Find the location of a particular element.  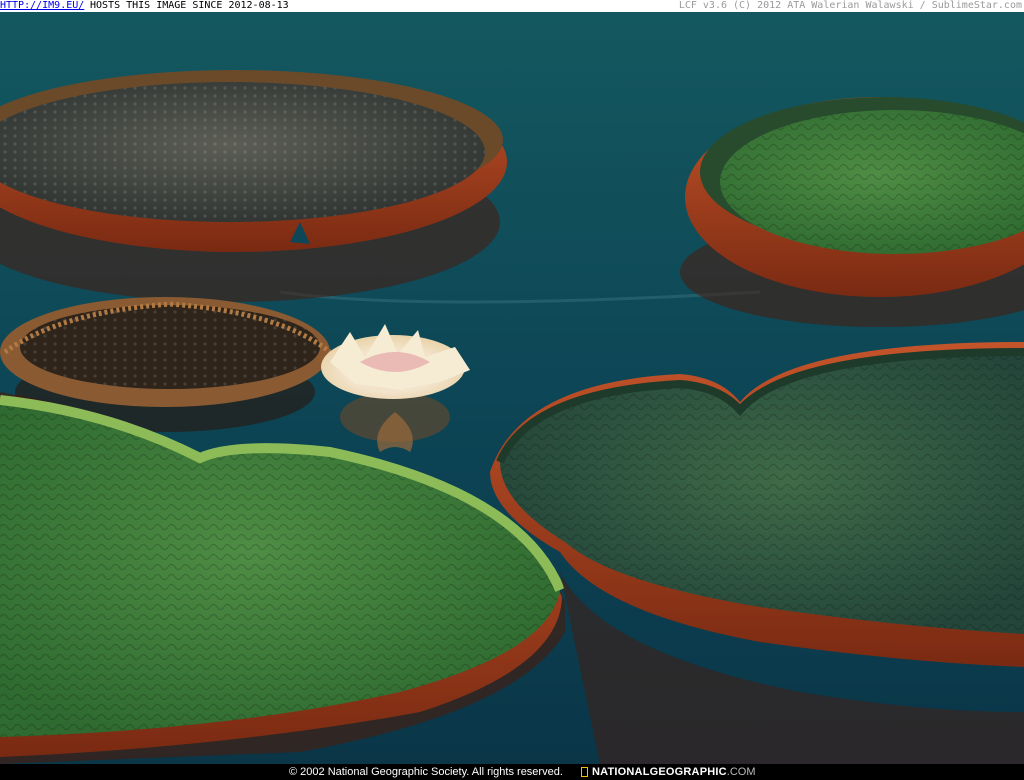

brand-domain: .COM is located at coordinates (741, 772).